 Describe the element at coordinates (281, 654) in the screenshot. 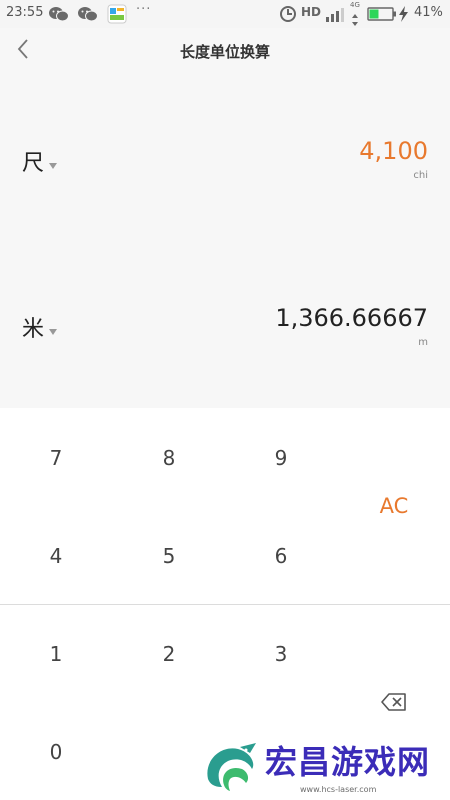

I see `key-3: 3` at that location.